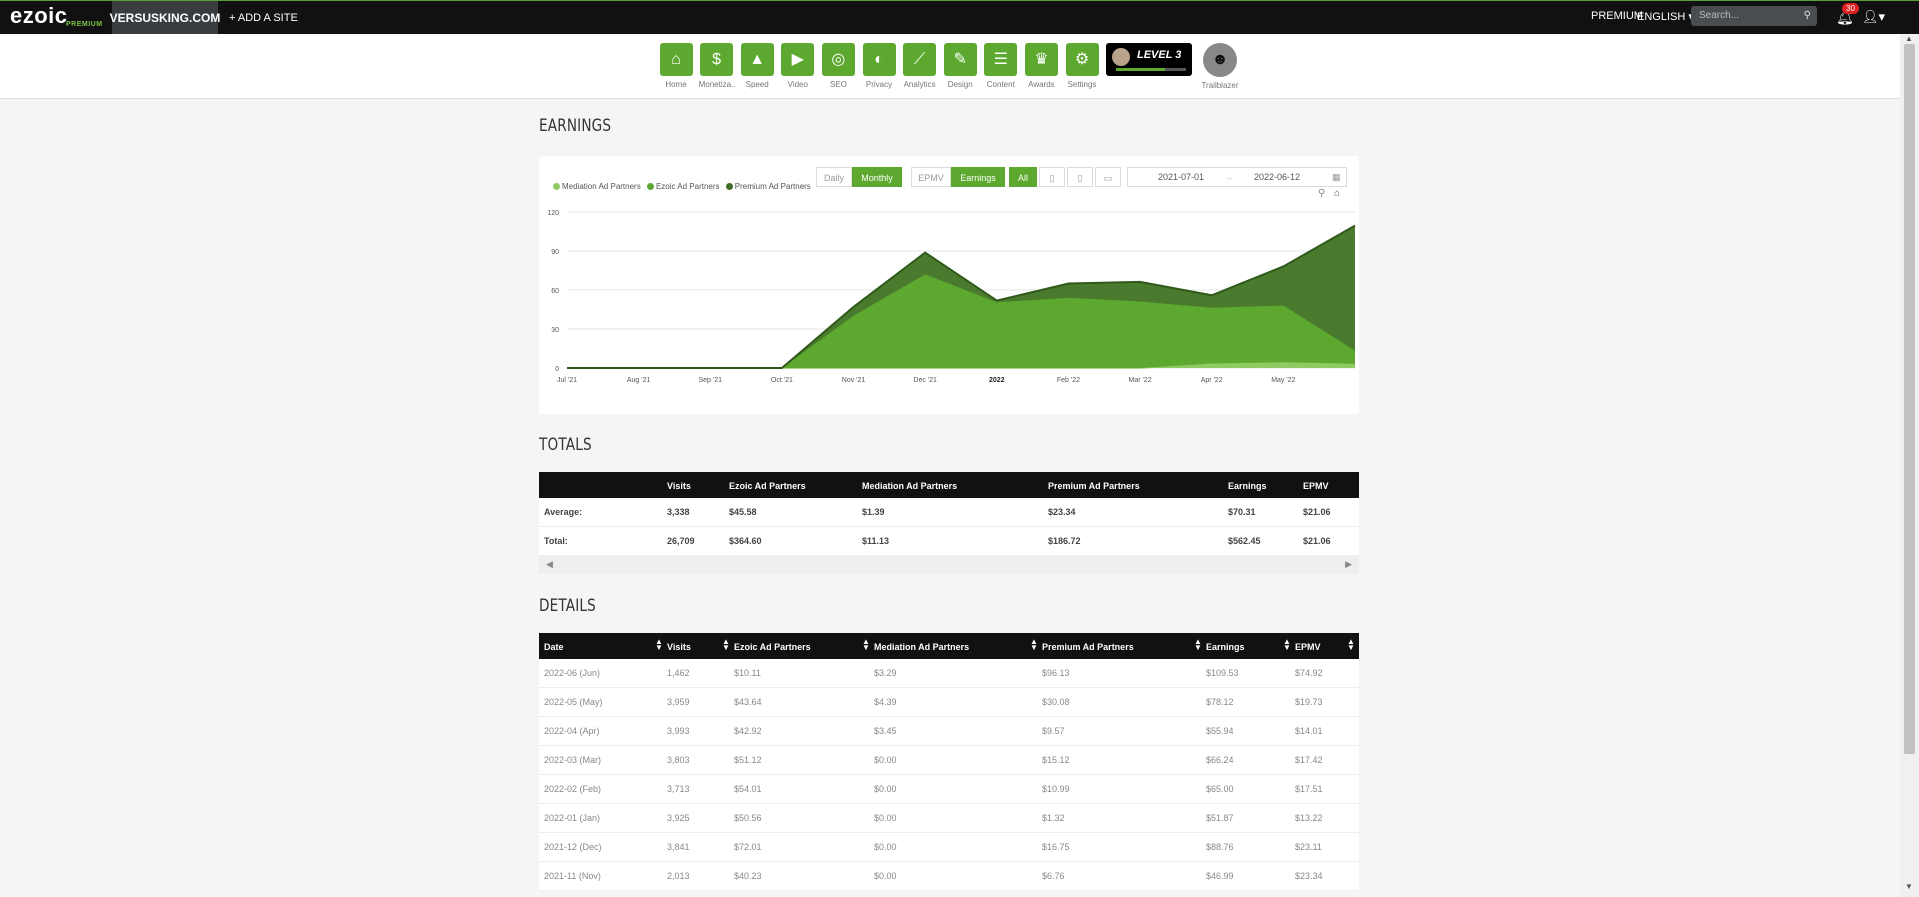 The height and width of the screenshot is (897, 1919). Describe the element at coordinates (1225, 647) in the screenshot. I see `details-header-cell: Earnings` at that location.